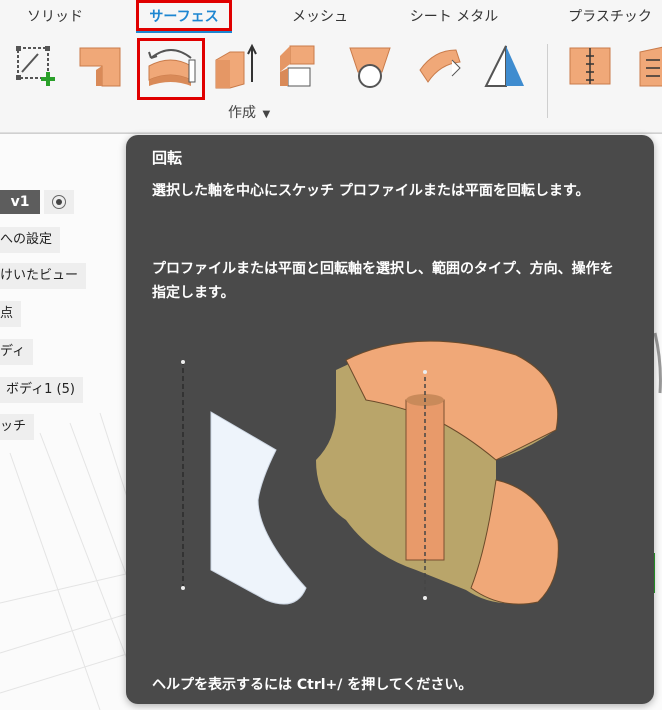 The width and height of the screenshot is (662, 710). What do you see at coordinates (11, 314) in the screenshot?
I see `browser-item-origin: 点` at bounding box center [11, 314].